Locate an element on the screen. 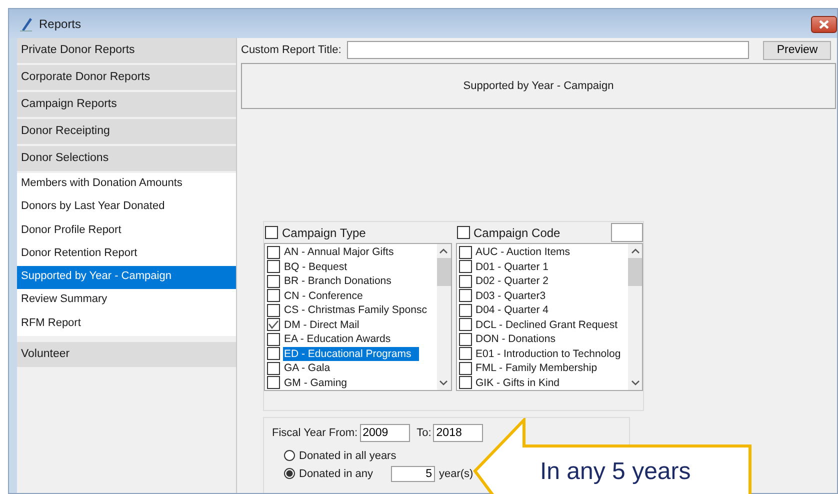 The height and width of the screenshot is (494, 838). list-item: D01 - Quarter 1 is located at coordinates (512, 267).